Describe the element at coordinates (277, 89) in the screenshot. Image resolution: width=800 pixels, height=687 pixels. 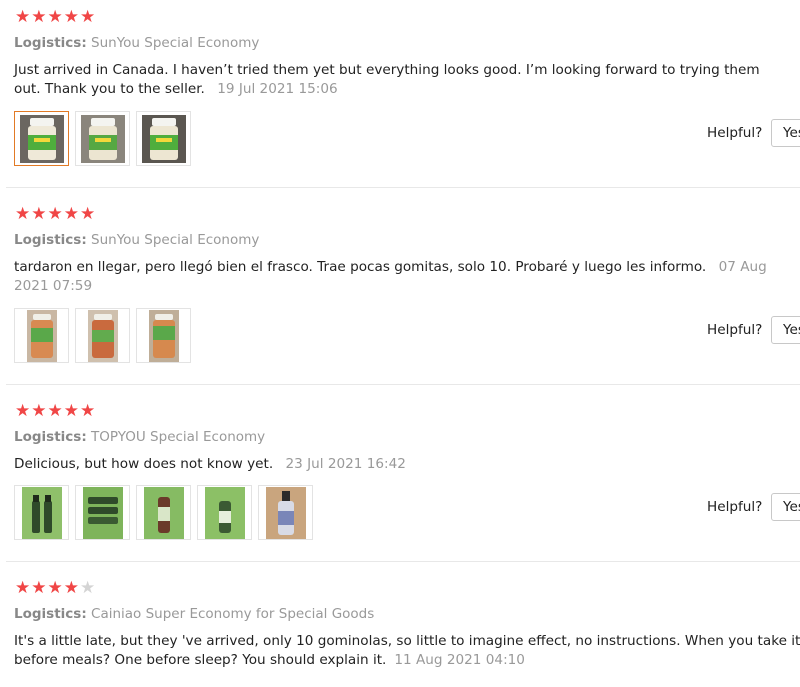
I see `review-date: 19 Jul 2021 15:06` at that location.